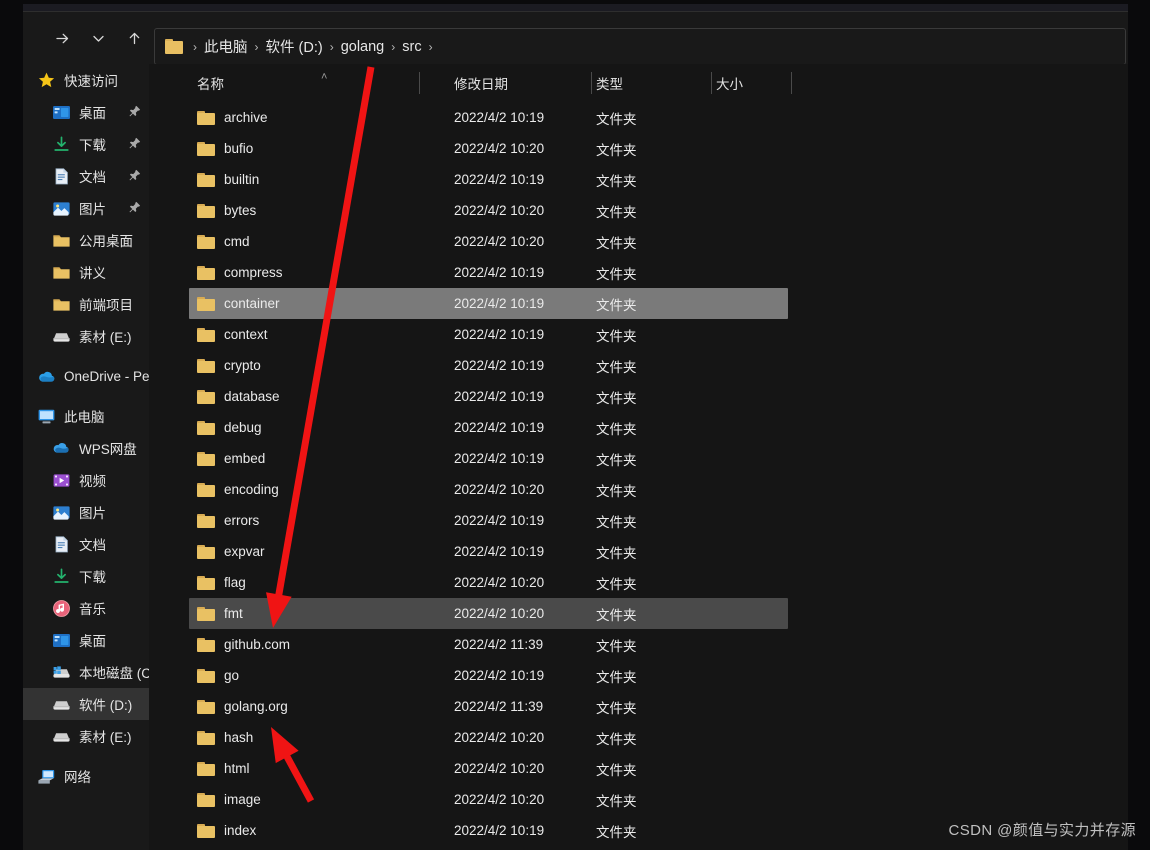  Describe the element at coordinates (106, 241) in the screenshot. I see `sidebar-item-label: 公用桌面` at that location.